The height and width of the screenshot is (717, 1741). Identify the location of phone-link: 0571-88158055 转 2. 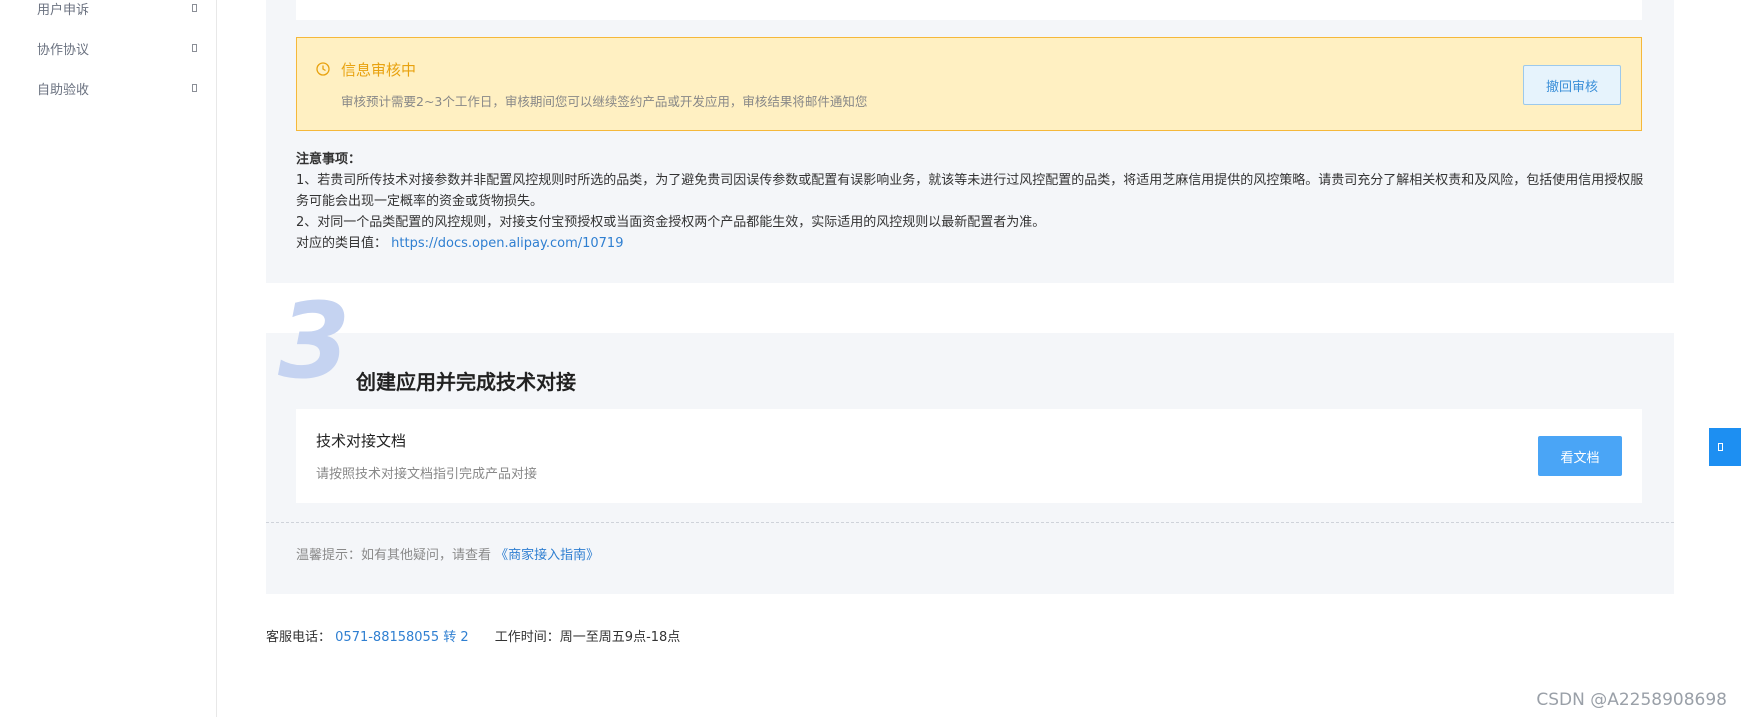
(401, 637).